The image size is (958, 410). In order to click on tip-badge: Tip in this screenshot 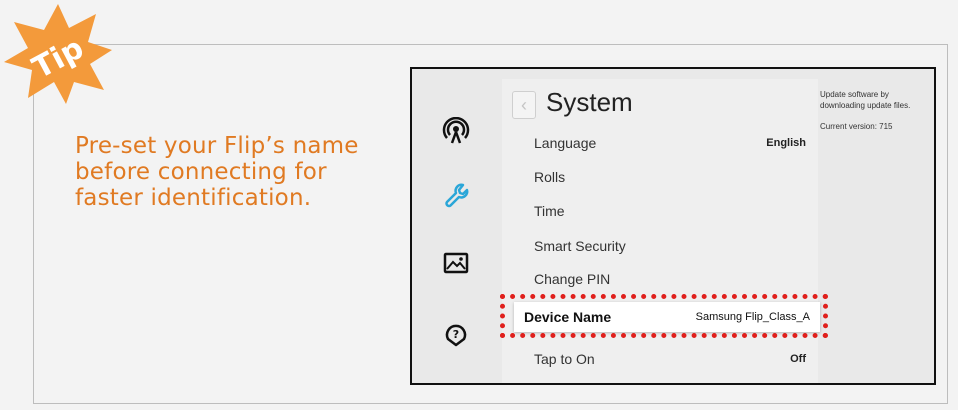, I will do `click(58, 54)`.